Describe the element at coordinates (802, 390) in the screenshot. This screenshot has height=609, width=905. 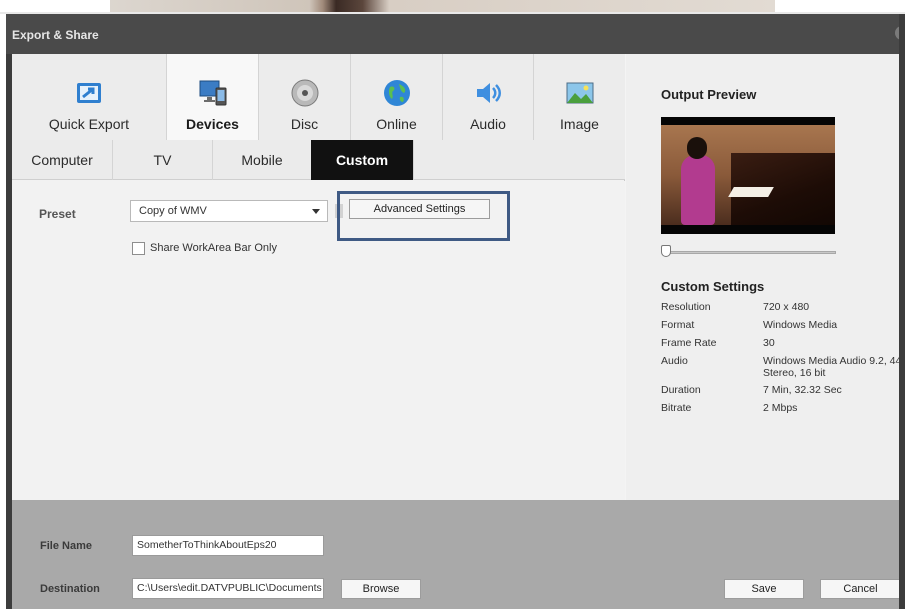
I see `setting-value: 7 Min, 32.32 Sec` at that location.